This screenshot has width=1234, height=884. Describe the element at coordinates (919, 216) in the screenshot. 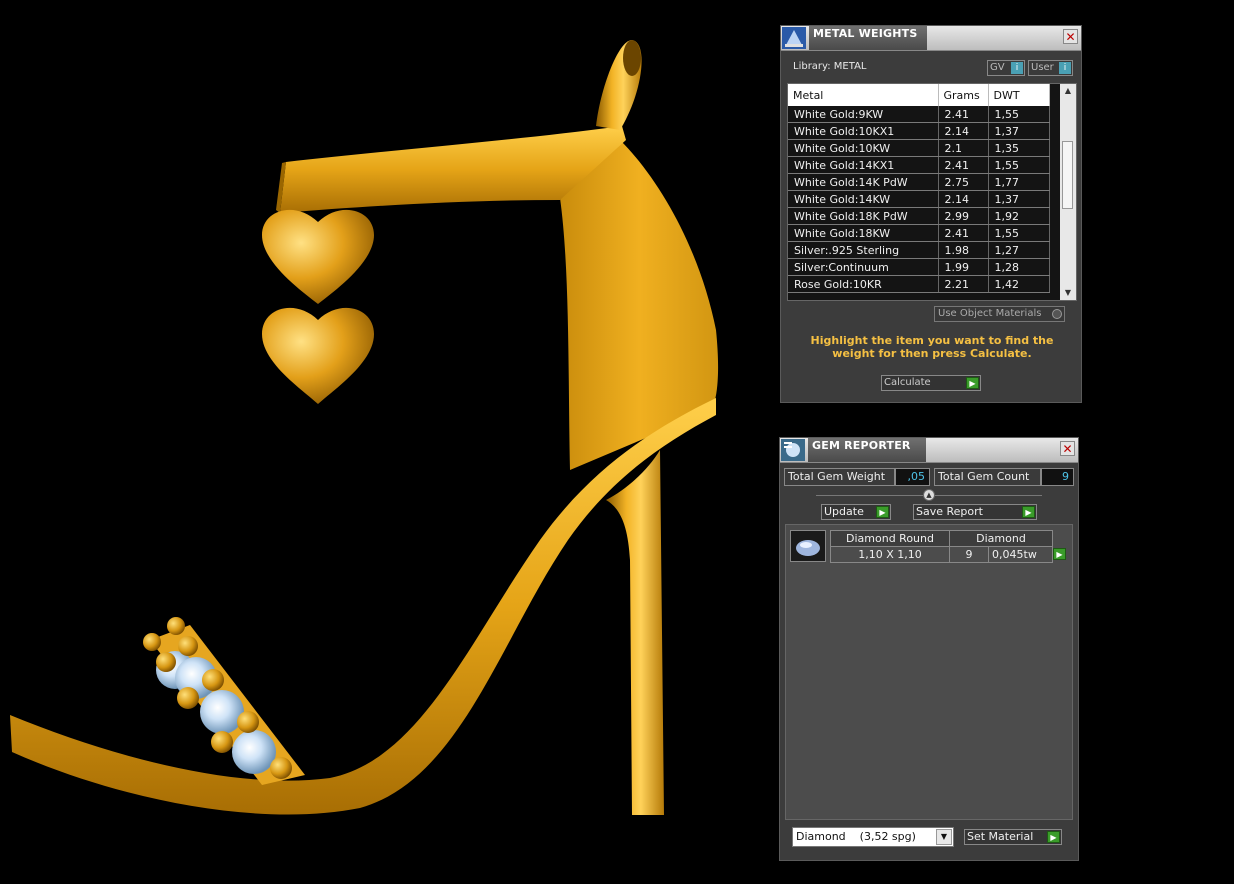

I see `table-row: White Gold:18K PdW 2.99 1,92` at that location.